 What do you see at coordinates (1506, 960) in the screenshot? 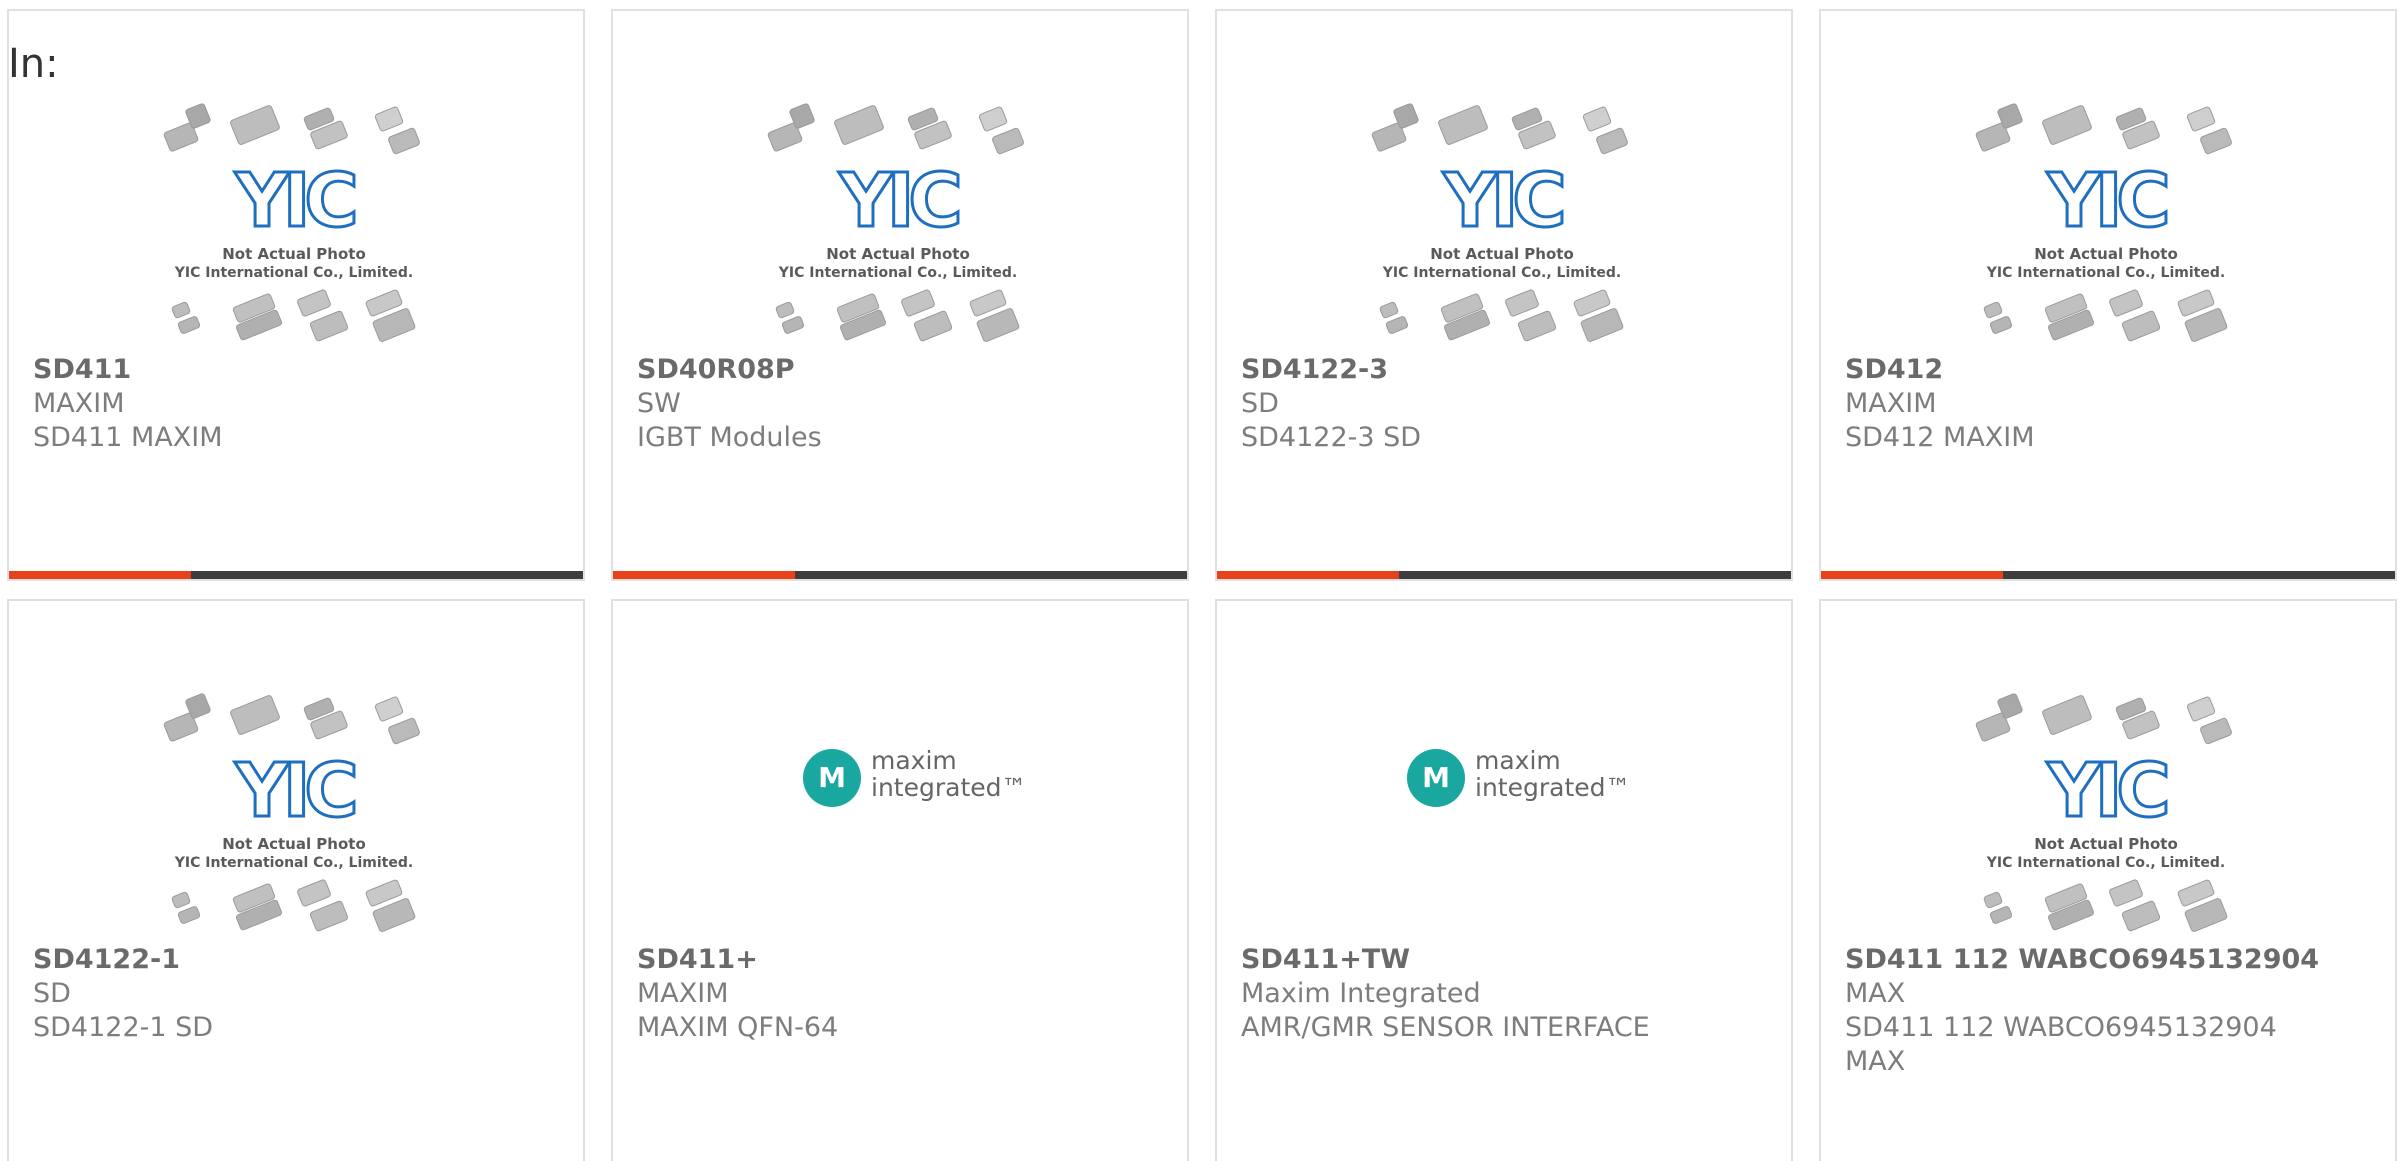
I see `part-number: SD411+TW` at bounding box center [1506, 960].